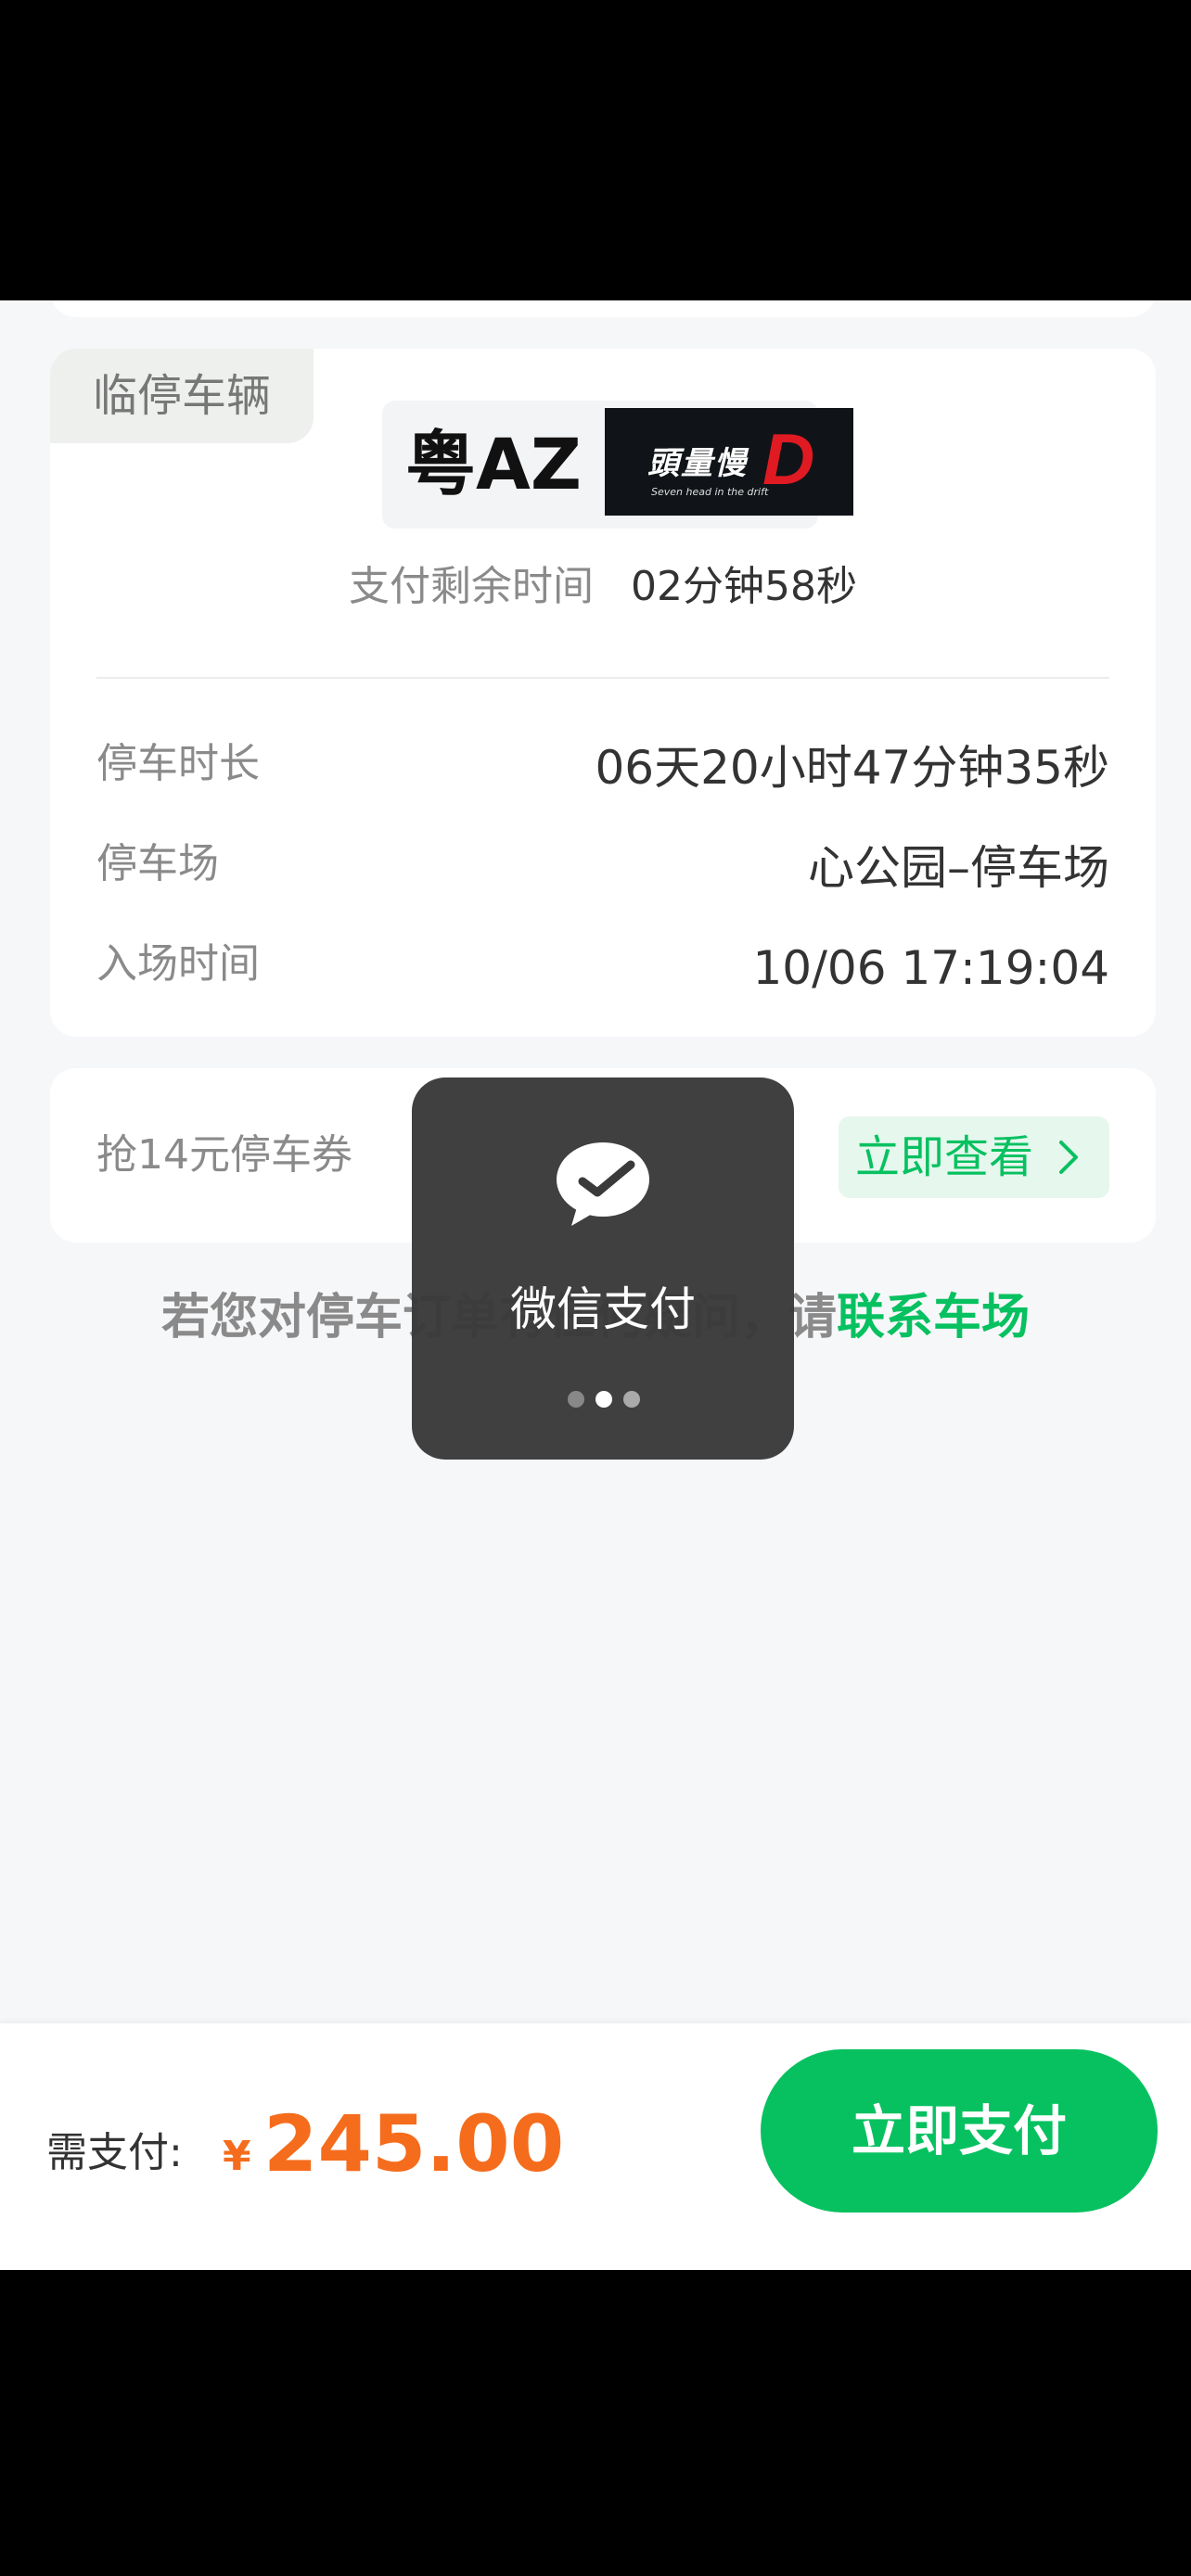 The width and height of the screenshot is (1191, 2576). What do you see at coordinates (853, 768) in the screenshot?
I see `duration-value: 06天20小时47分钟35秒` at bounding box center [853, 768].